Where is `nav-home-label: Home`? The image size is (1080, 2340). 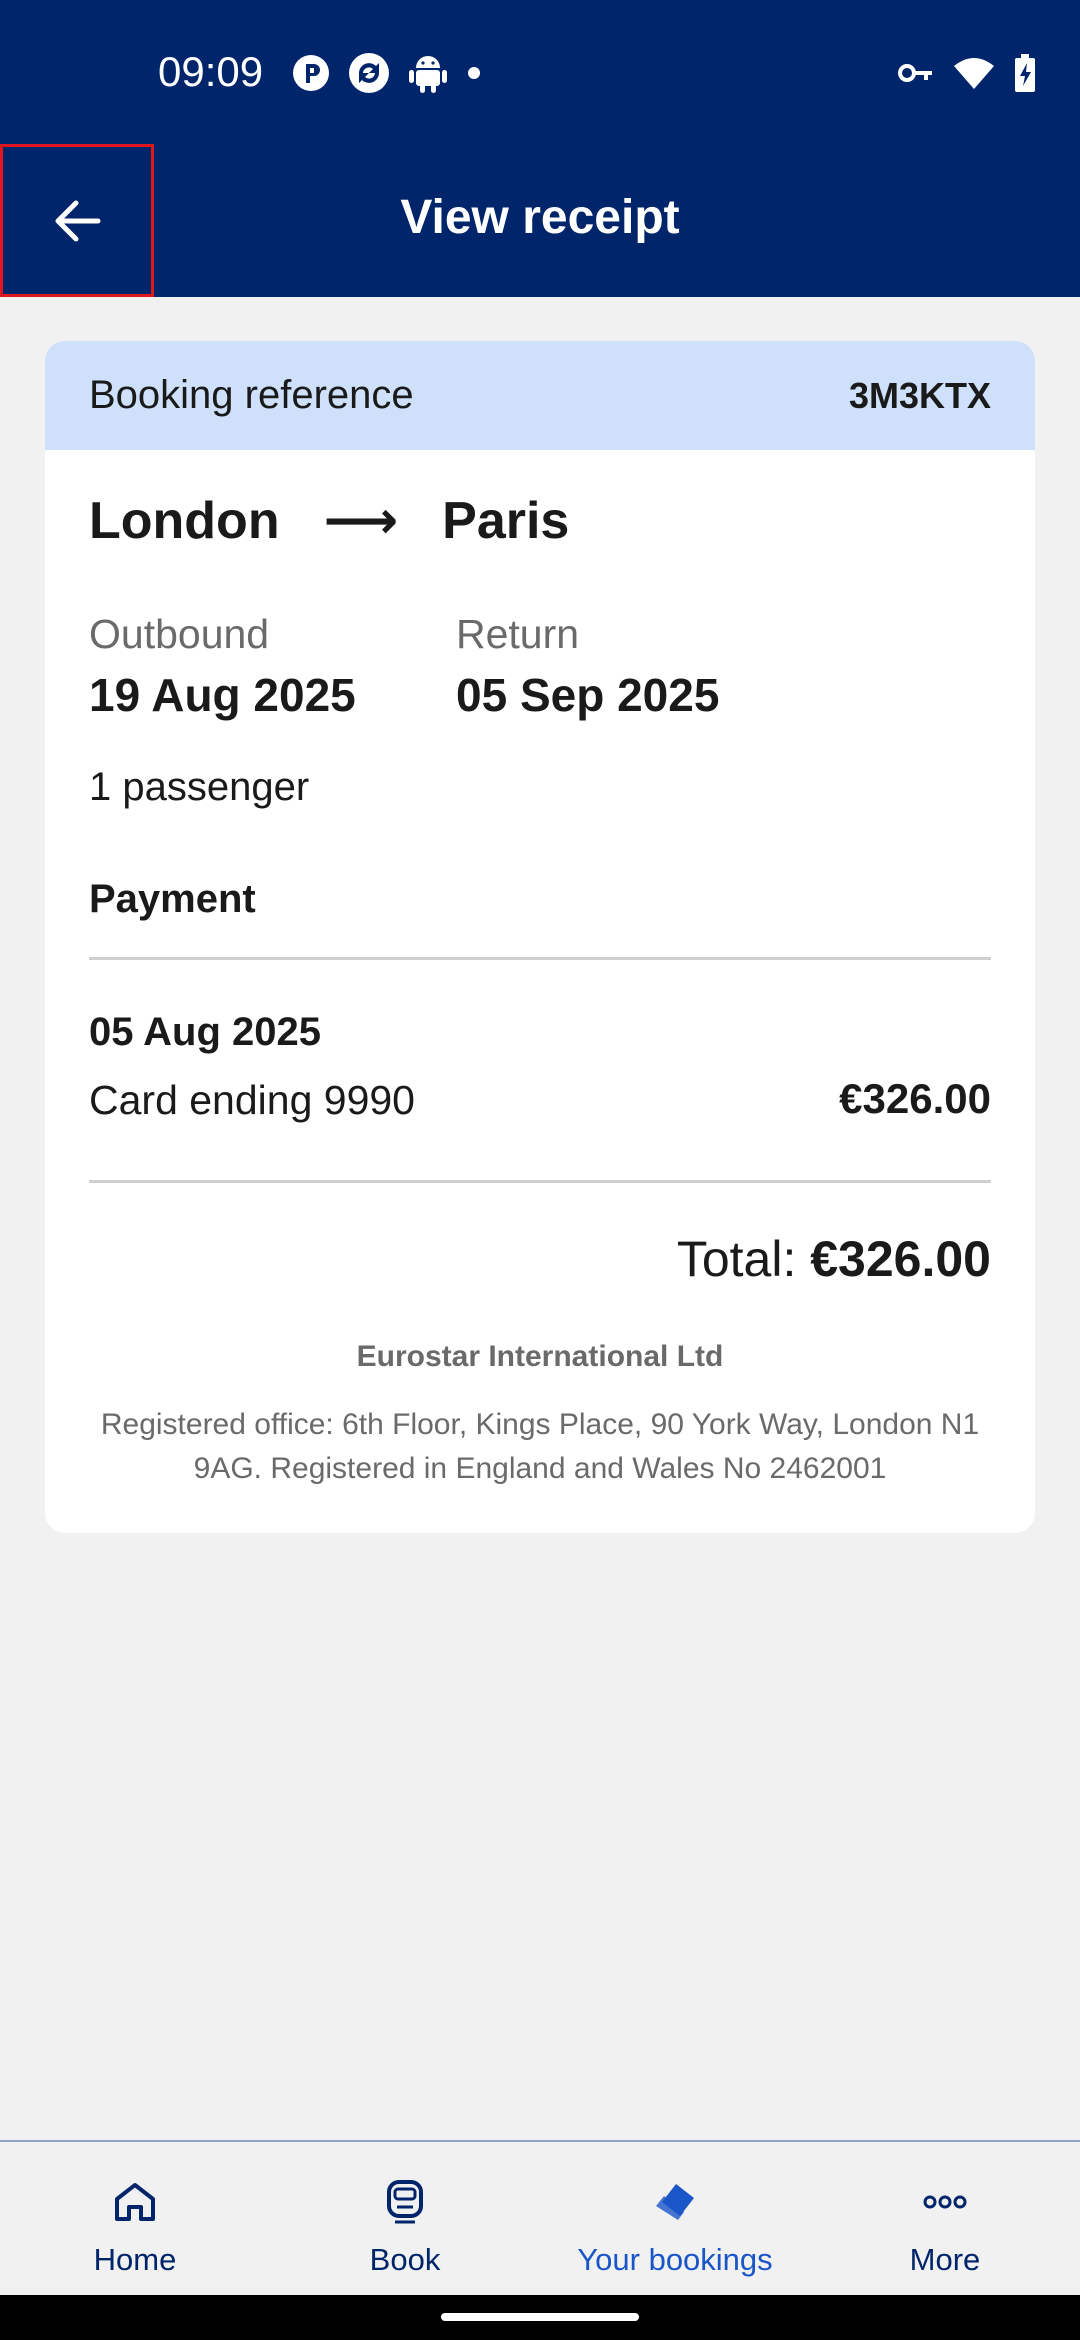 nav-home-label: Home is located at coordinates (135, 2259).